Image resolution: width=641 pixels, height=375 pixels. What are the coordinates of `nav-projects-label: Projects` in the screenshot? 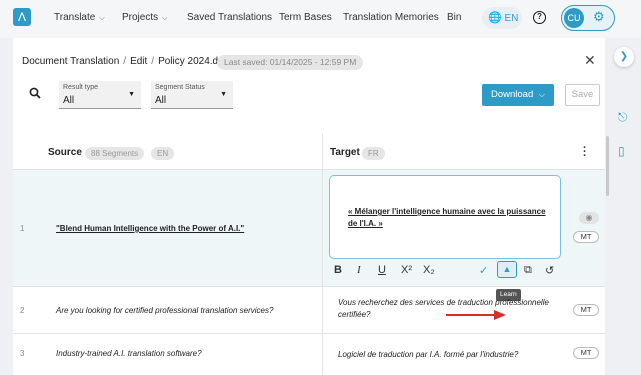 It's located at (140, 17).